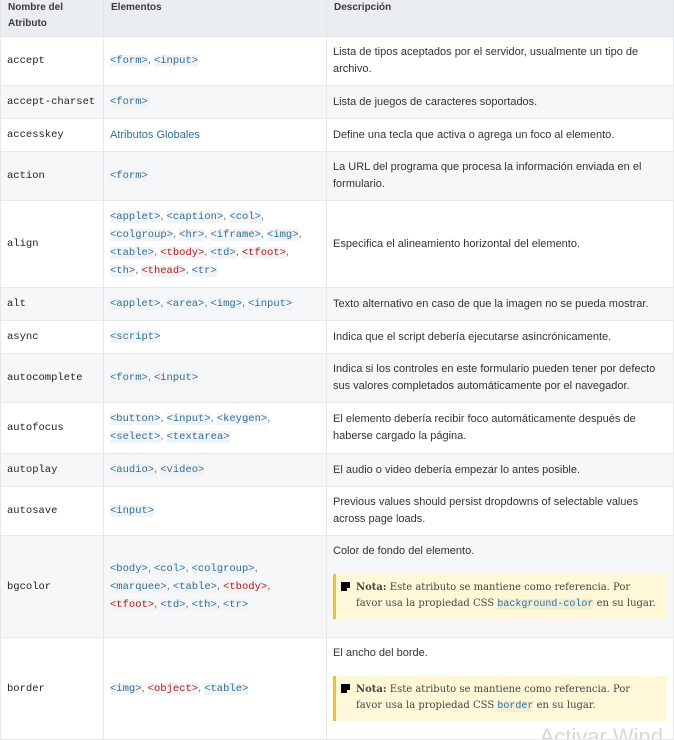 The image size is (674, 740). What do you see at coordinates (52, 18) in the screenshot?
I see `header-attribute-name: Nombre del Atributo` at bounding box center [52, 18].